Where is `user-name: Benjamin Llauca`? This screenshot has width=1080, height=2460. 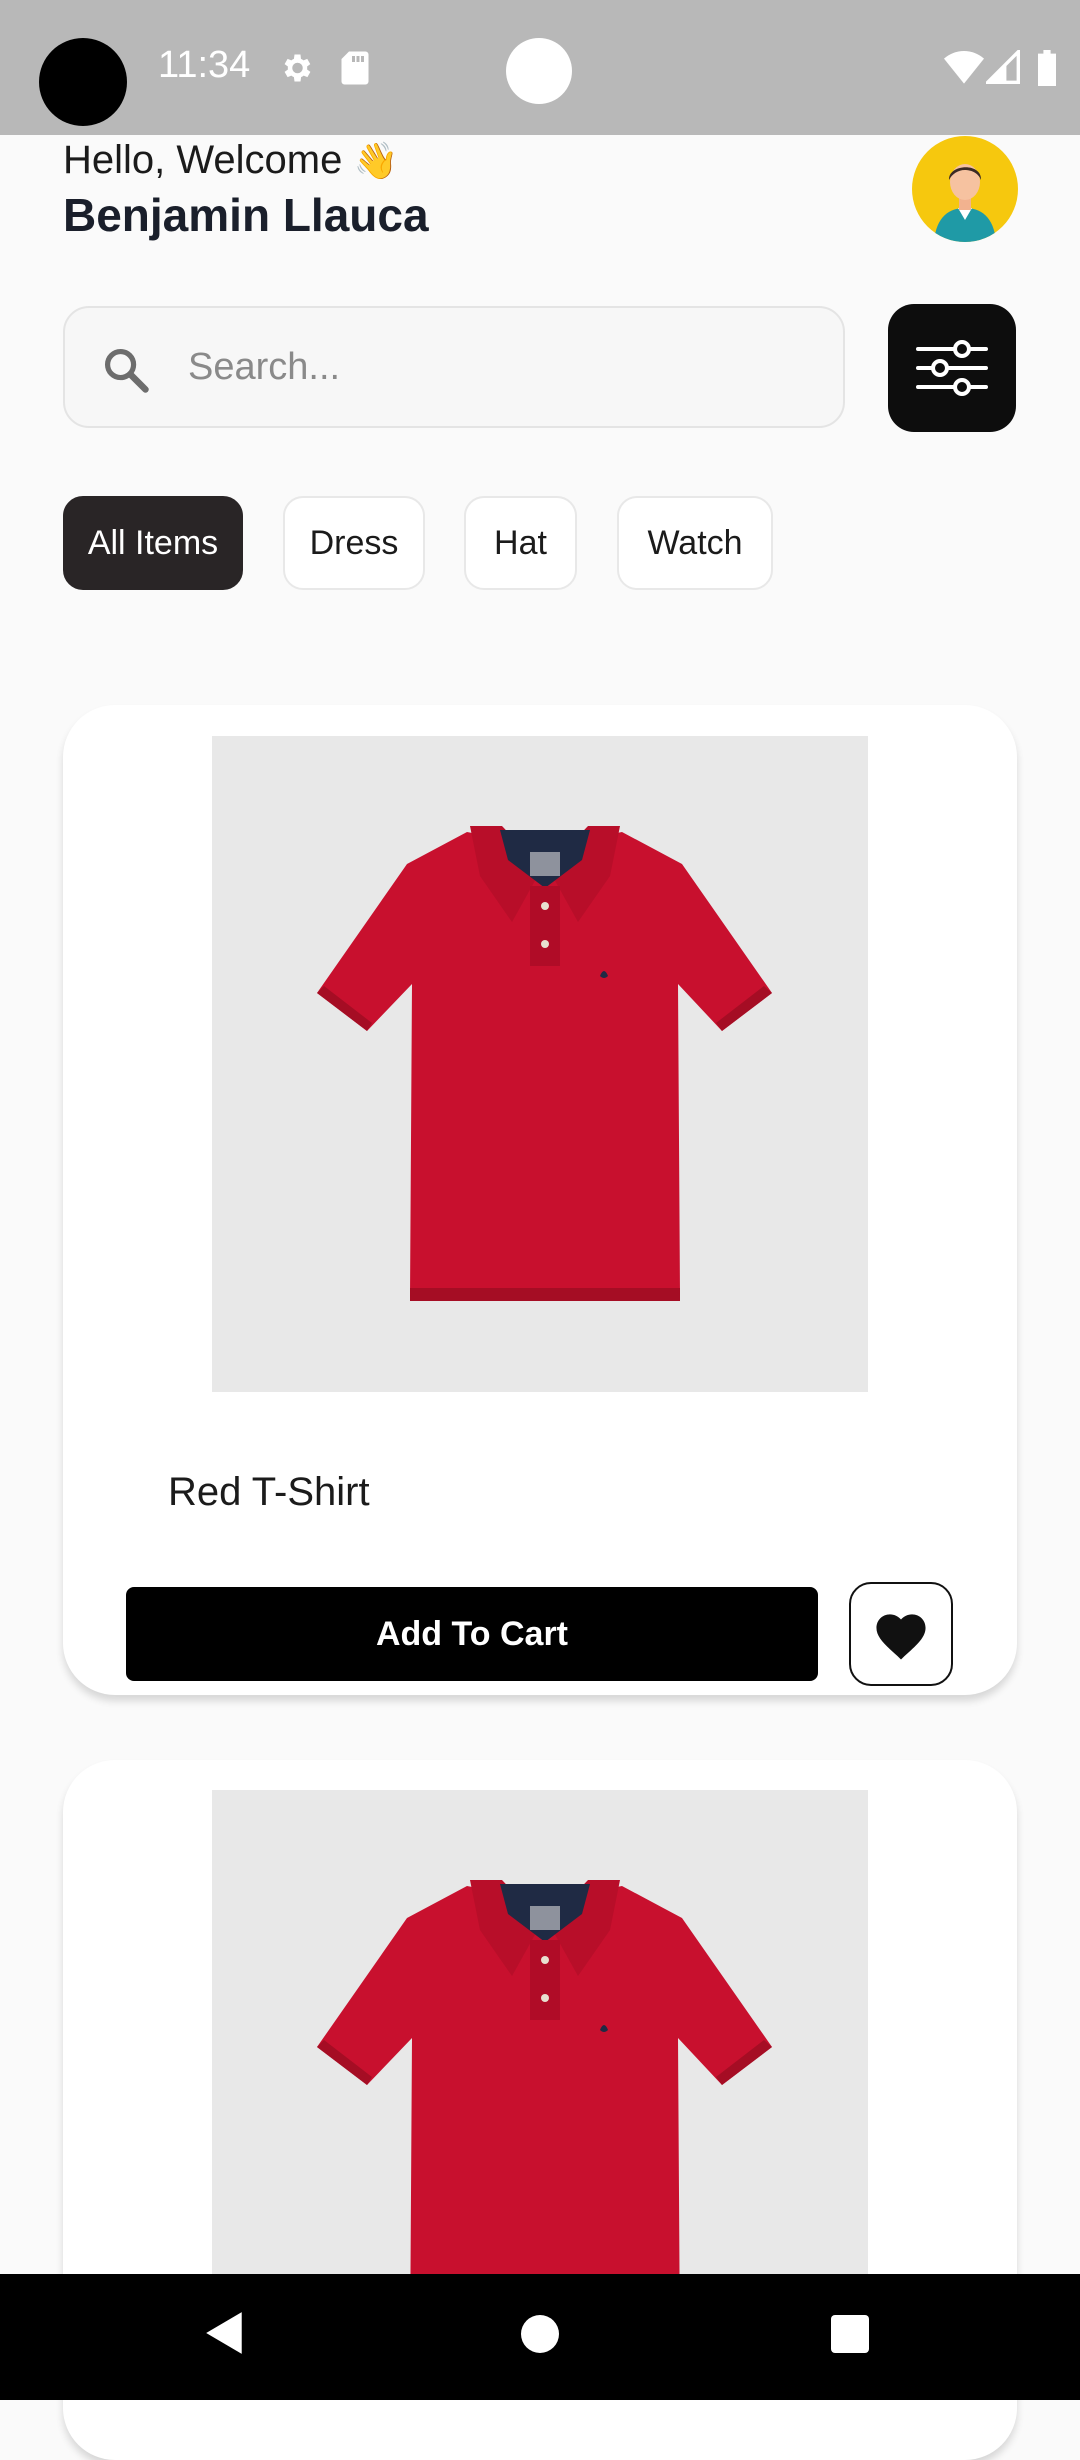 user-name: Benjamin Llauca is located at coordinates (246, 215).